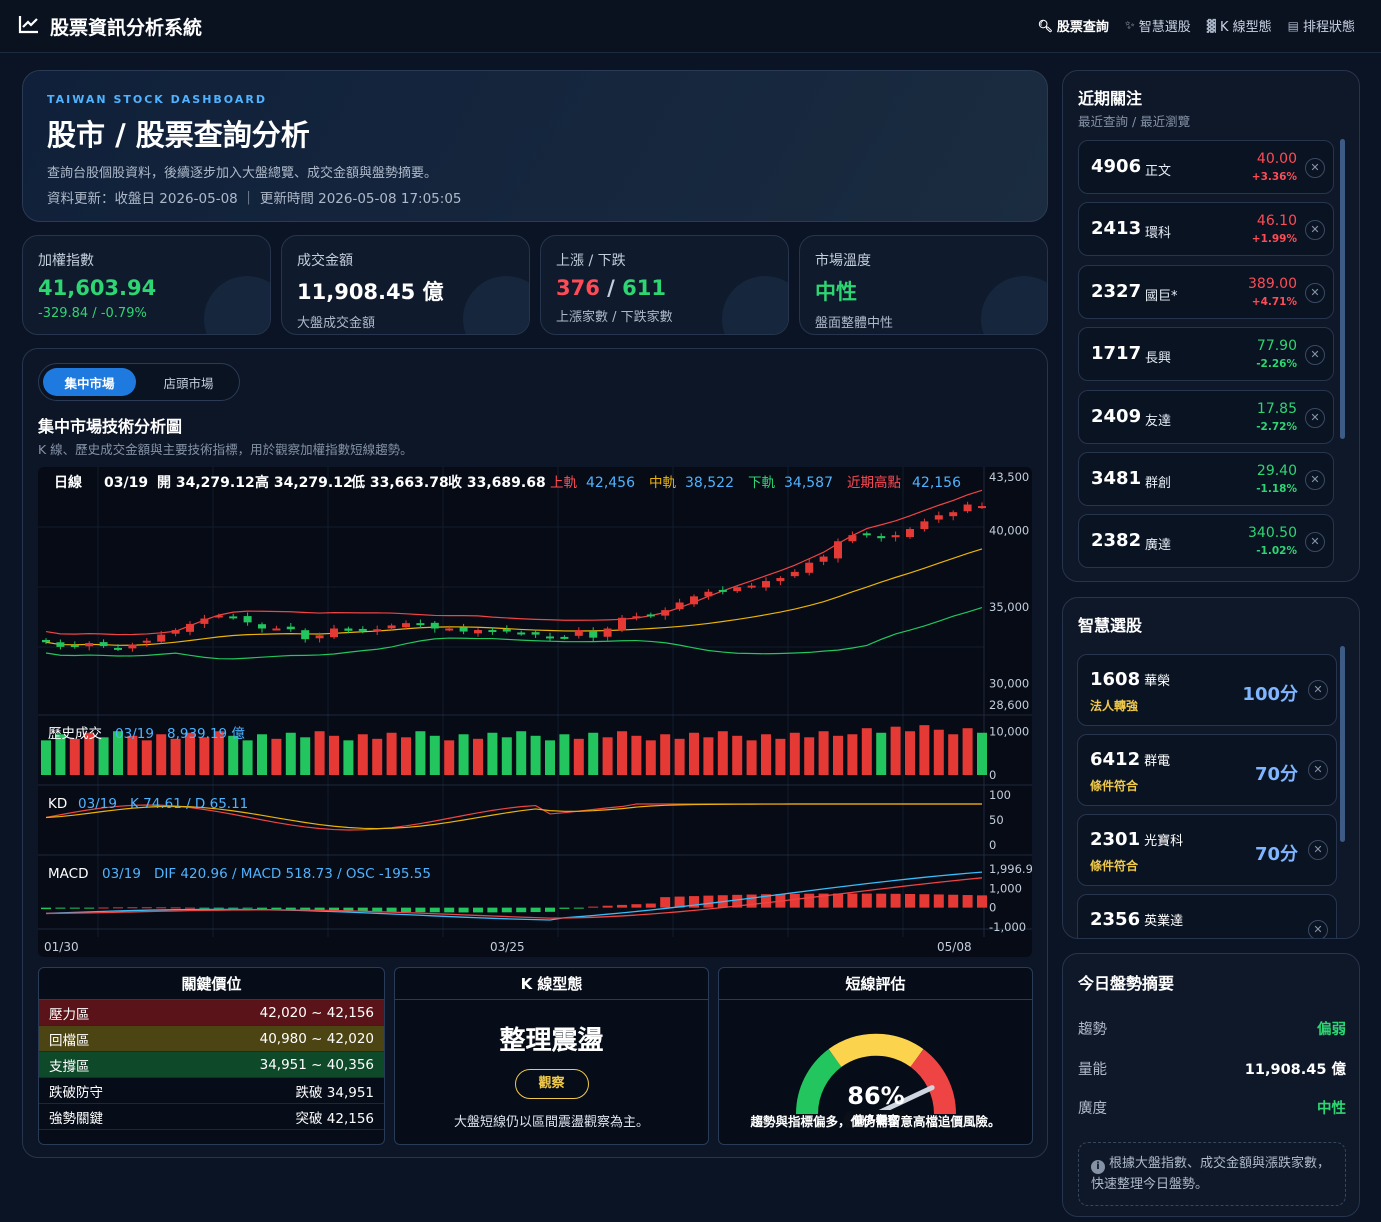 The width and height of the screenshot is (1381, 1222). I want to click on nav-schedule-status: ▤ 排程狀態, so click(1321, 26).